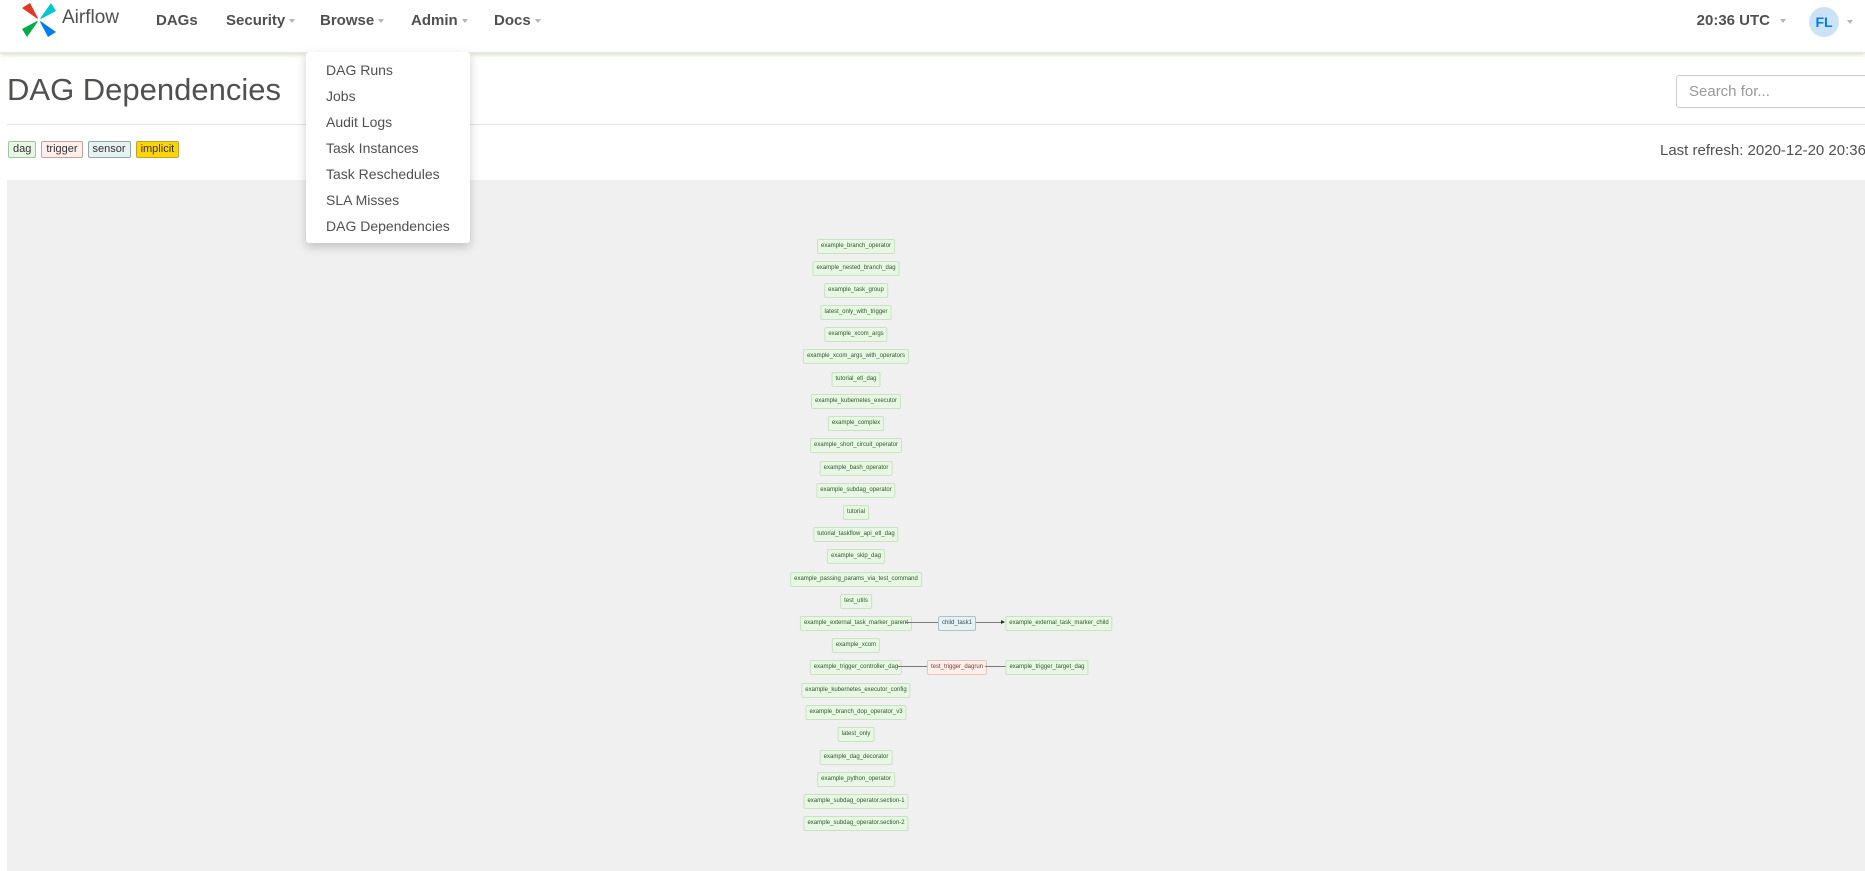  Describe the element at coordinates (856, 268) in the screenshot. I see `dag-node: example_nested_branch_dag` at that location.